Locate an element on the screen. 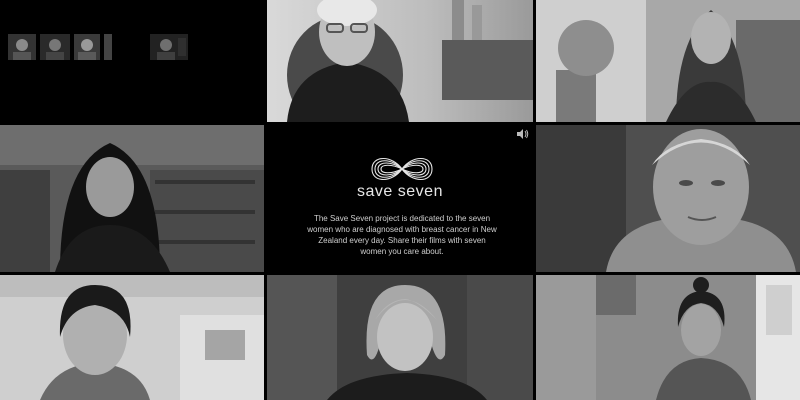 This screenshot has height=400, width=800. video-woman-blonde-bob is located at coordinates (400, 337).